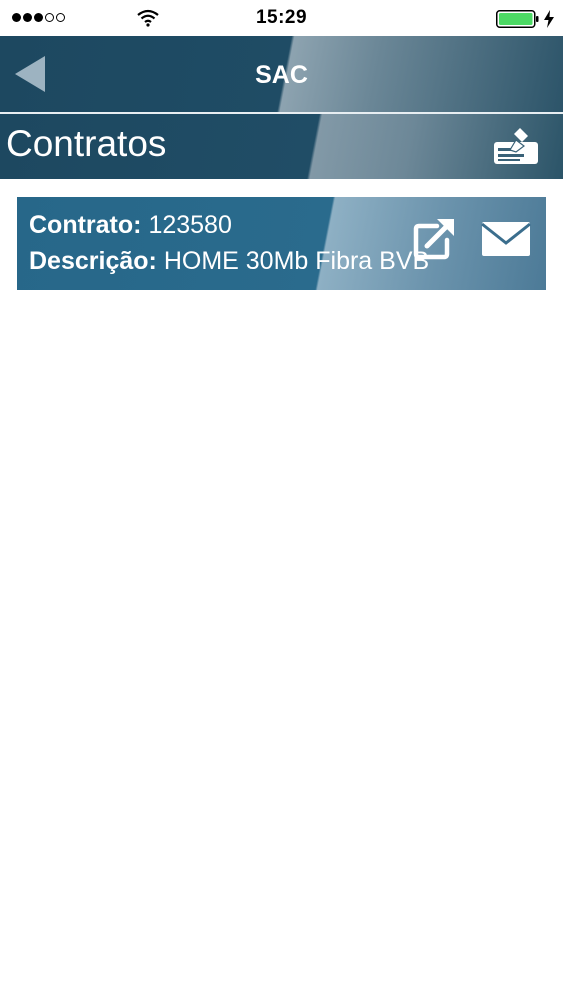 Image resolution: width=563 pixels, height=1000 pixels. I want to click on section-title: Contratos, so click(86, 143).